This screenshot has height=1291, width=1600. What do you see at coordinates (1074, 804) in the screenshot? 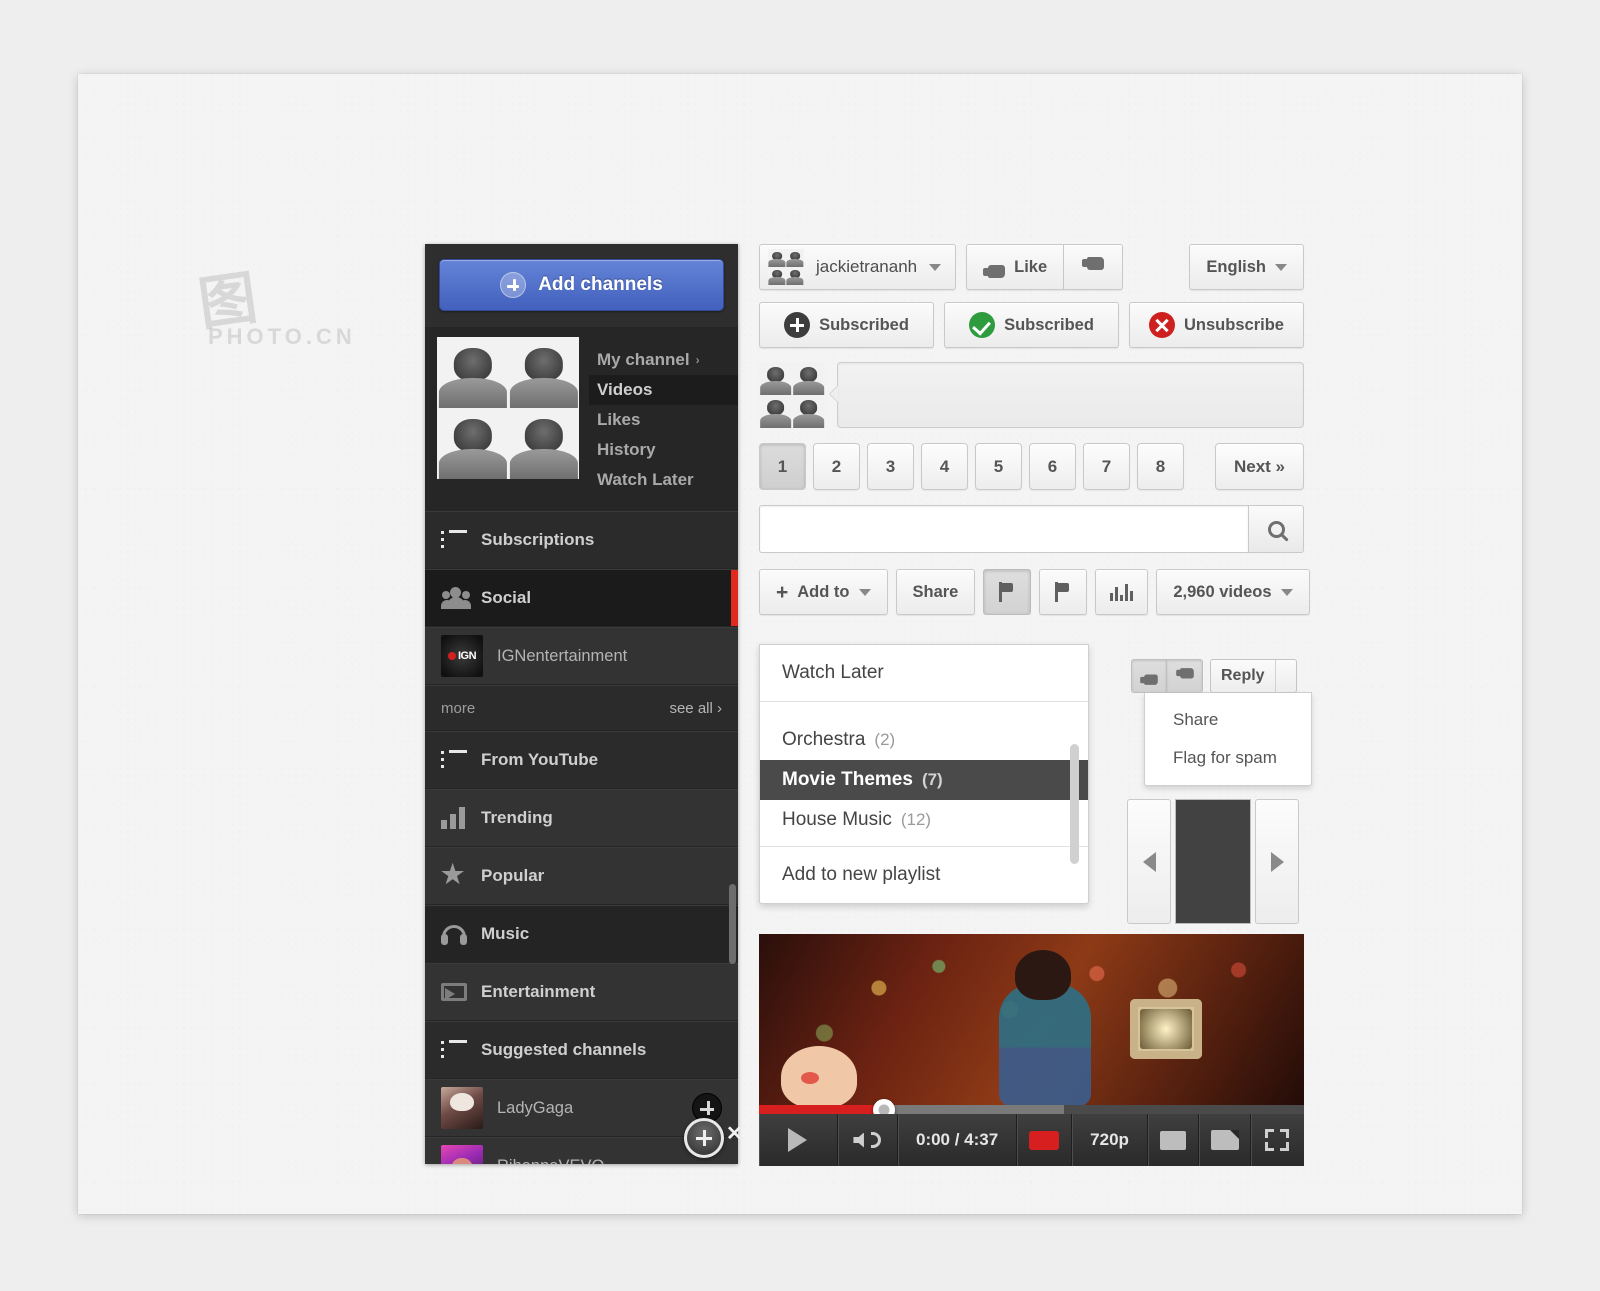
I see `dropdown-scrollbar` at bounding box center [1074, 804].